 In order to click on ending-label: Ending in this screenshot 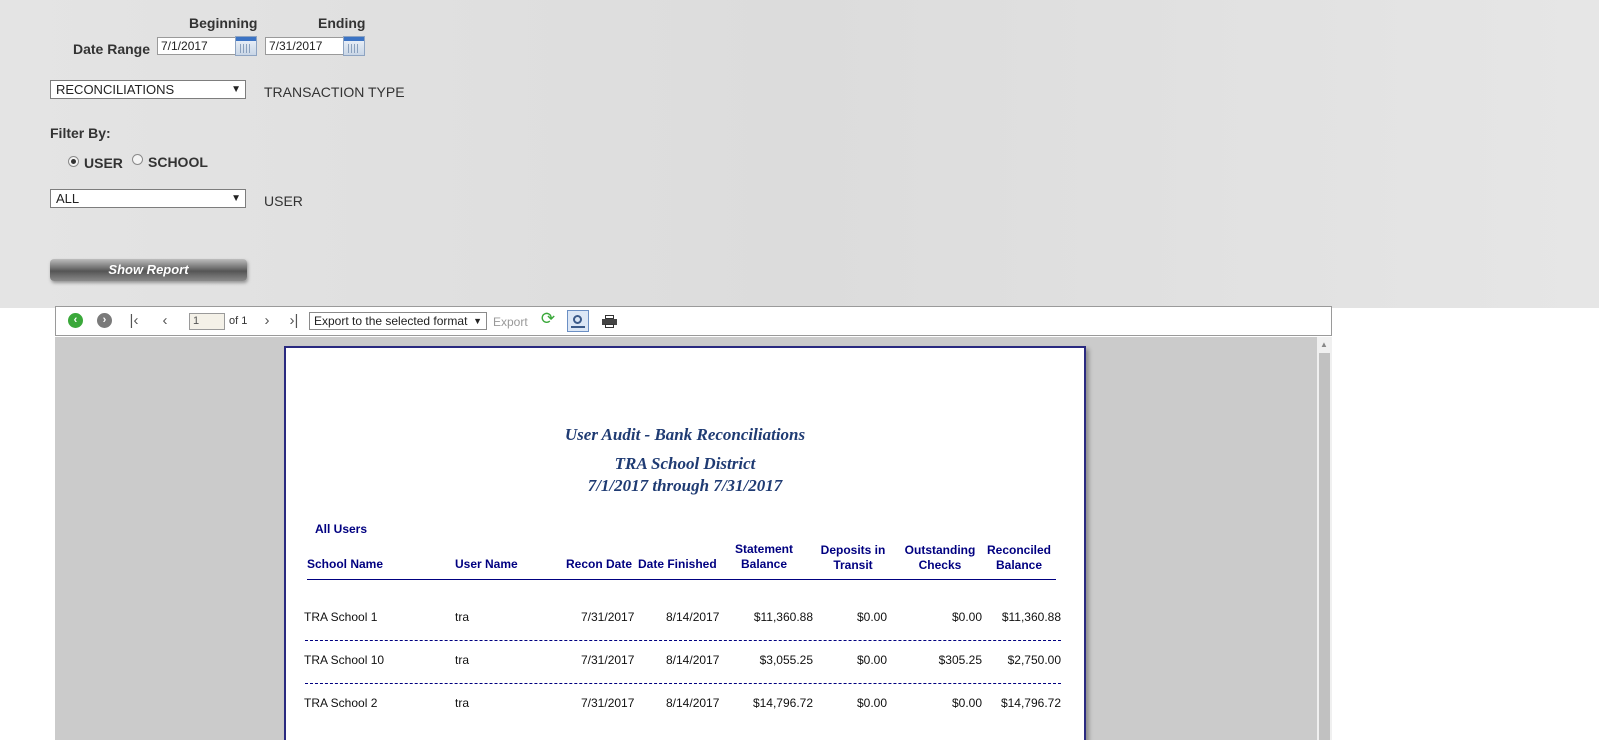, I will do `click(342, 23)`.